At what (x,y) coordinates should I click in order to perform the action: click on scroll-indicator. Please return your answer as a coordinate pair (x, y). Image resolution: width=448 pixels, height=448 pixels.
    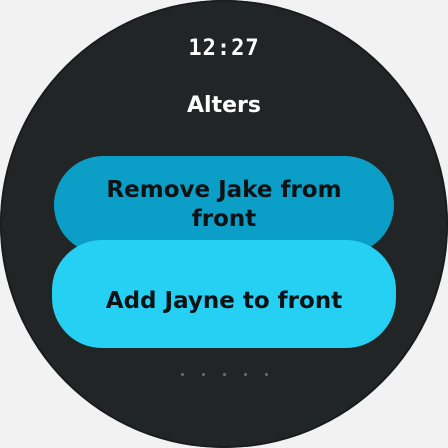
    Looking at the image, I should click on (224, 374).